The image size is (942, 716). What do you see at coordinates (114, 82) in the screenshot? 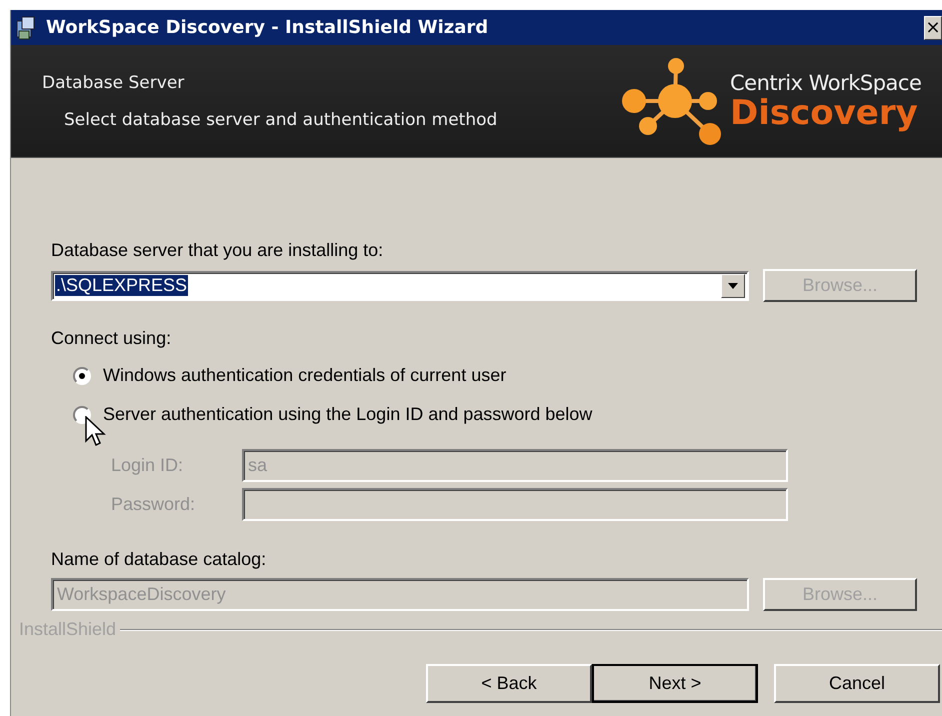
I see `page-title: Database Server` at bounding box center [114, 82].